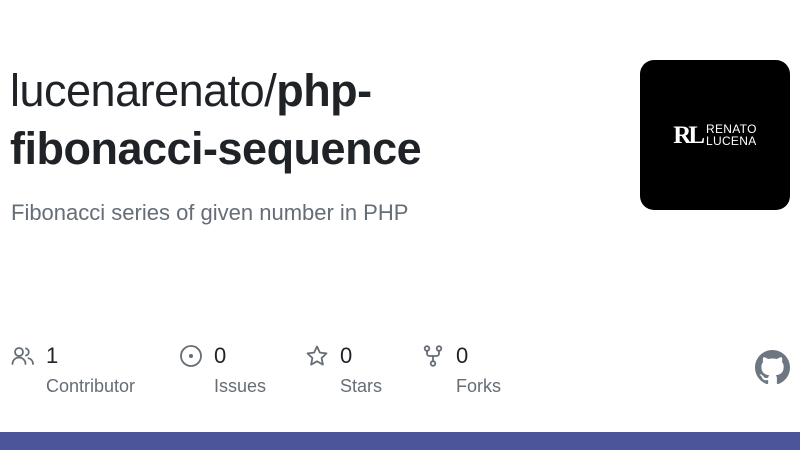 The width and height of the screenshot is (800, 450). Describe the element at coordinates (433, 356) in the screenshot. I see `fork-icon` at that location.